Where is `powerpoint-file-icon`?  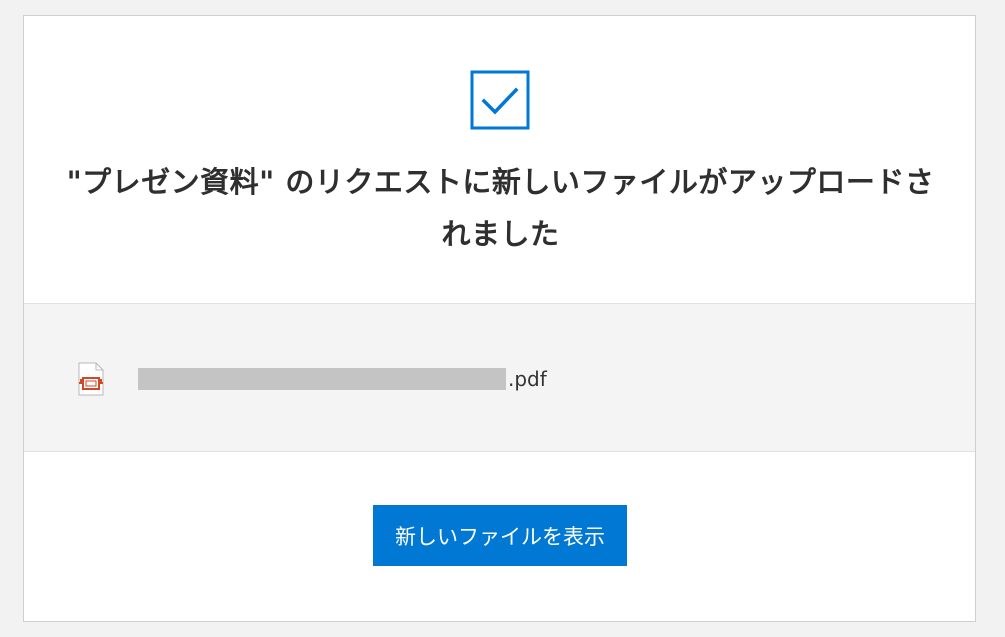
powerpoint-file-icon is located at coordinates (91, 379).